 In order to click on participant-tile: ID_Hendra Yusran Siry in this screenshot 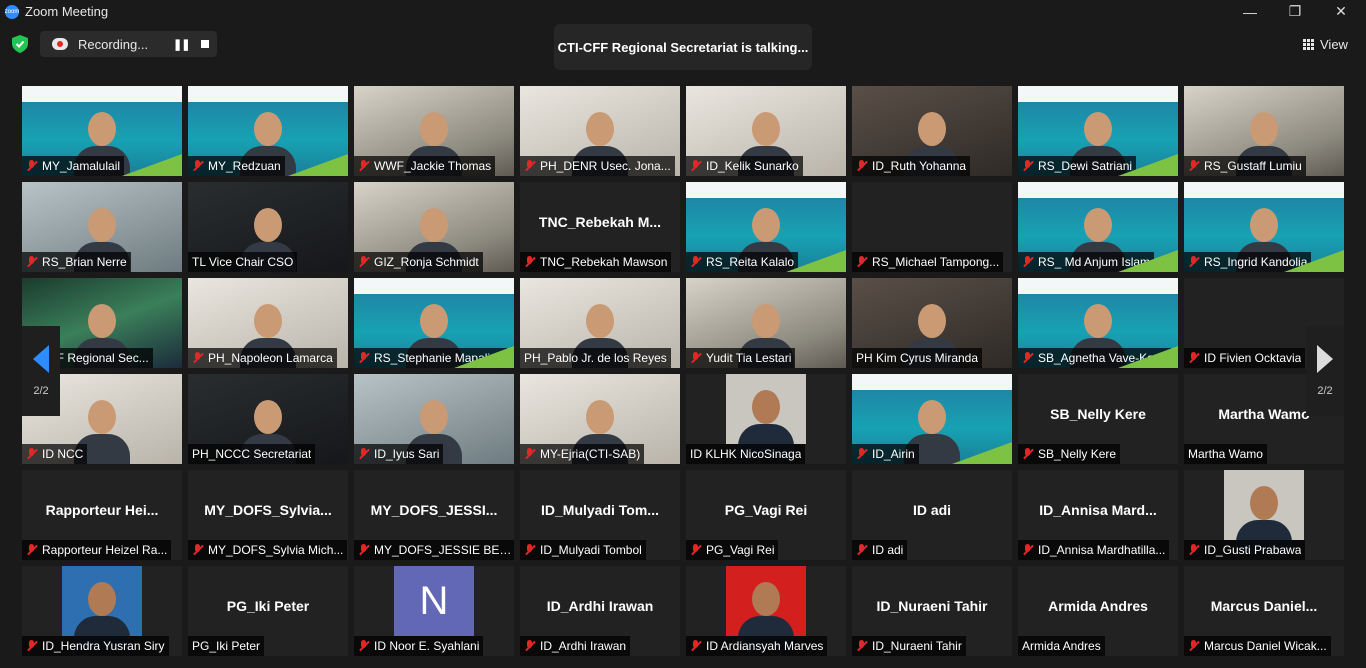, I will do `click(102, 611)`.